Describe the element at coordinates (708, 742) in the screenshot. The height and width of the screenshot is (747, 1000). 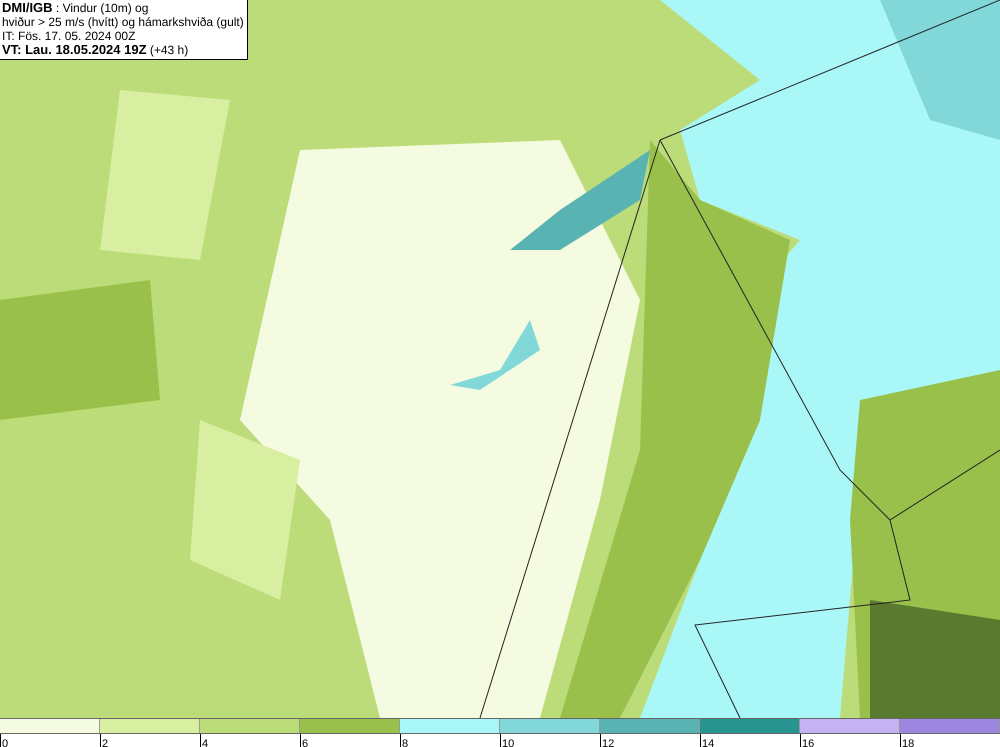
I see `scale-label: 14` at that location.